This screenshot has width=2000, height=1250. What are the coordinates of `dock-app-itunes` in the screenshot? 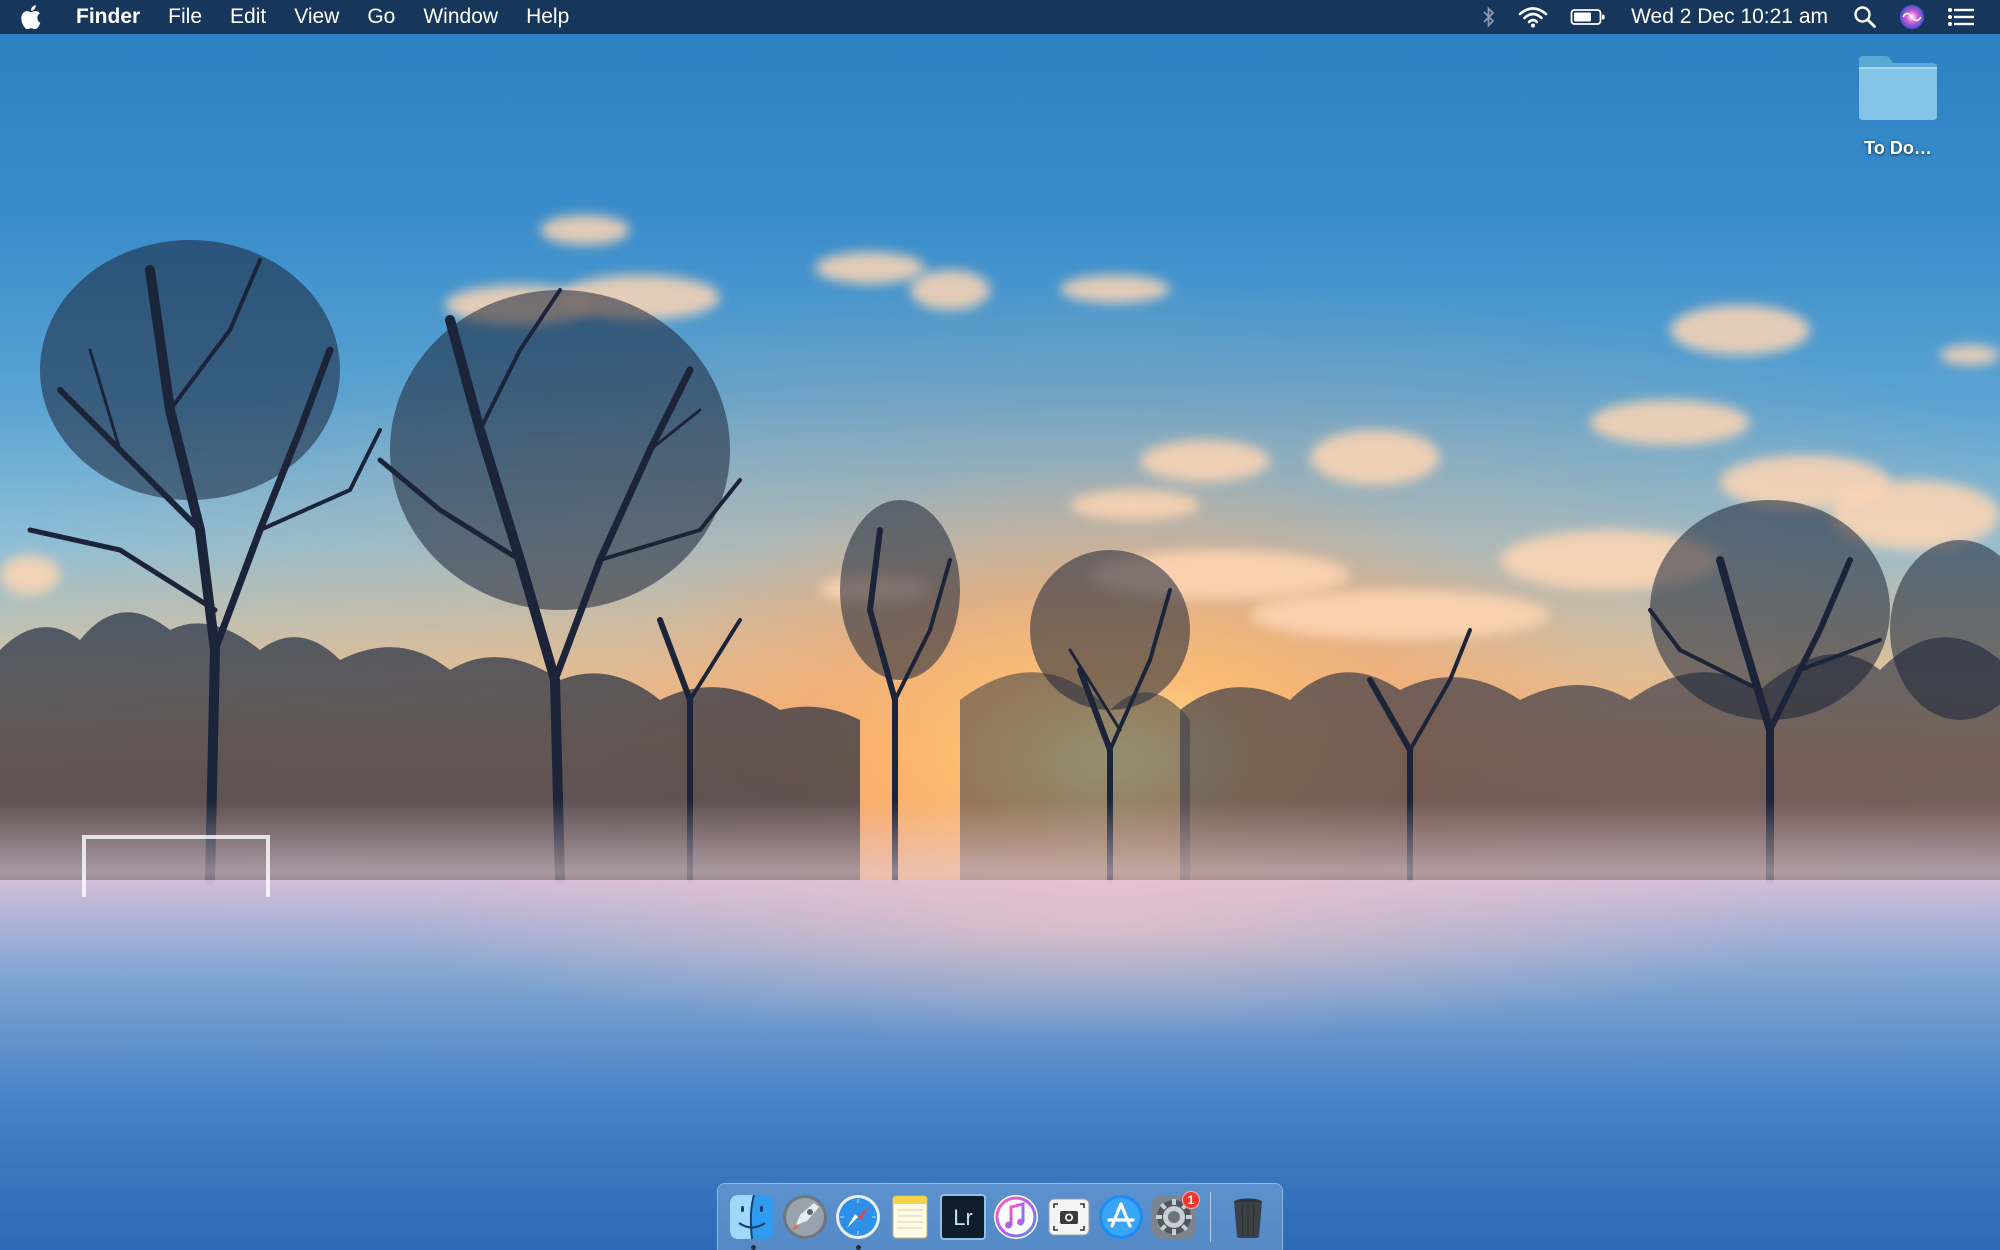 It's located at (1016, 1217).